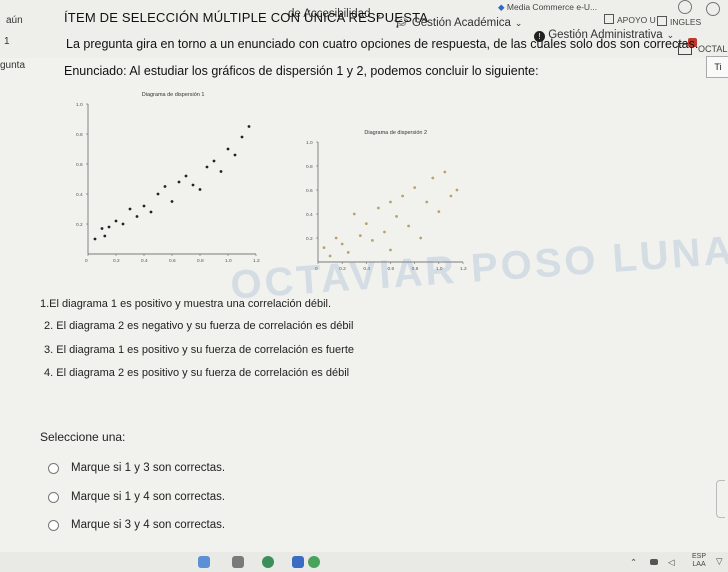 The height and width of the screenshot is (572, 728). What do you see at coordinates (685, 7) in the screenshot?
I see `shield-icon` at bounding box center [685, 7].